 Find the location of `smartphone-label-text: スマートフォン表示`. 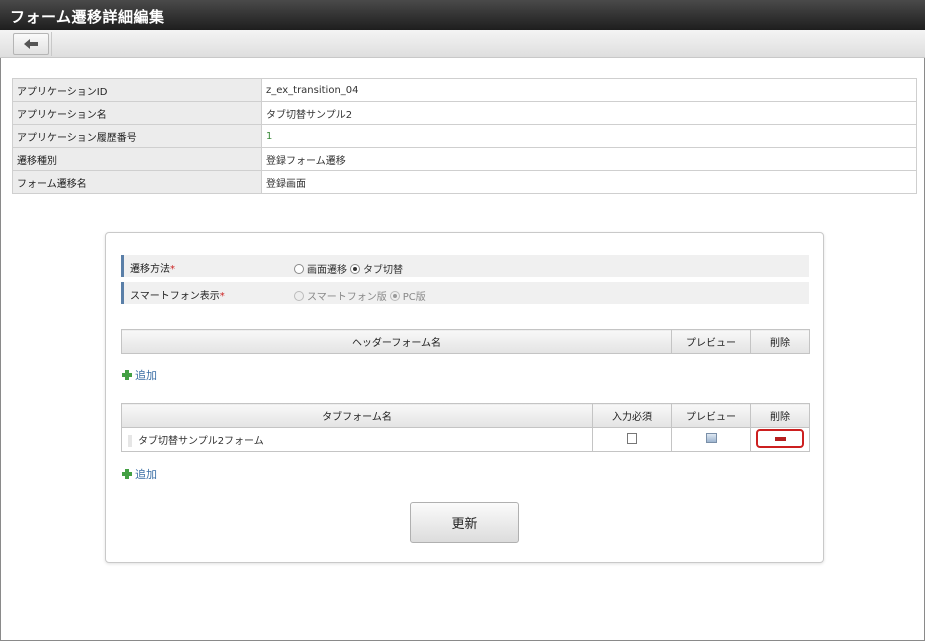

smartphone-label-text: スマートフォン表示 is located at coordinates (175, 296).